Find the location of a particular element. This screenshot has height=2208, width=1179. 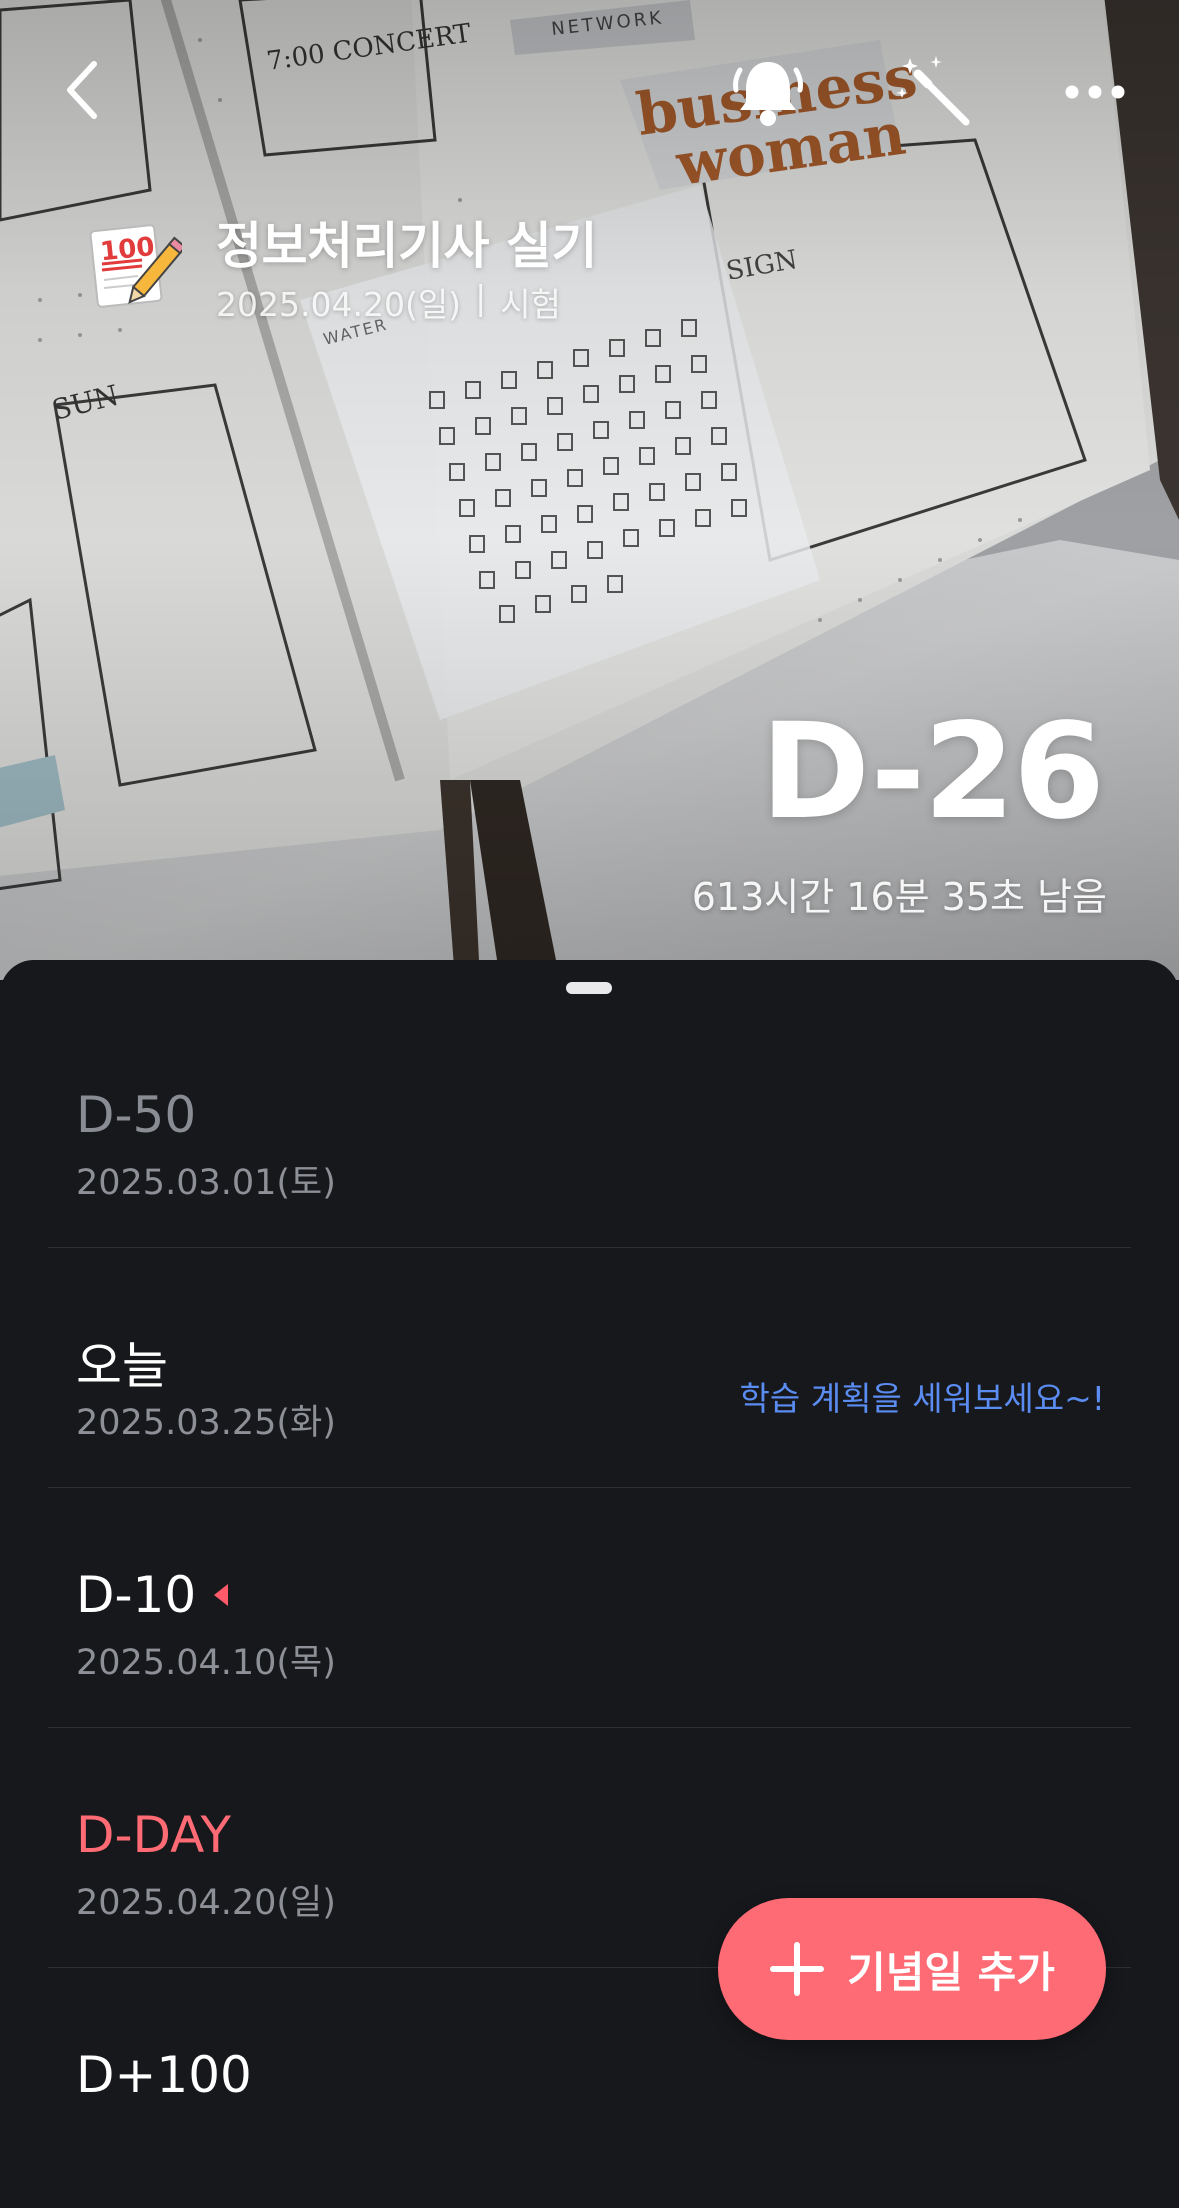

event-category: 시험 is located at coordinates (530, 304).